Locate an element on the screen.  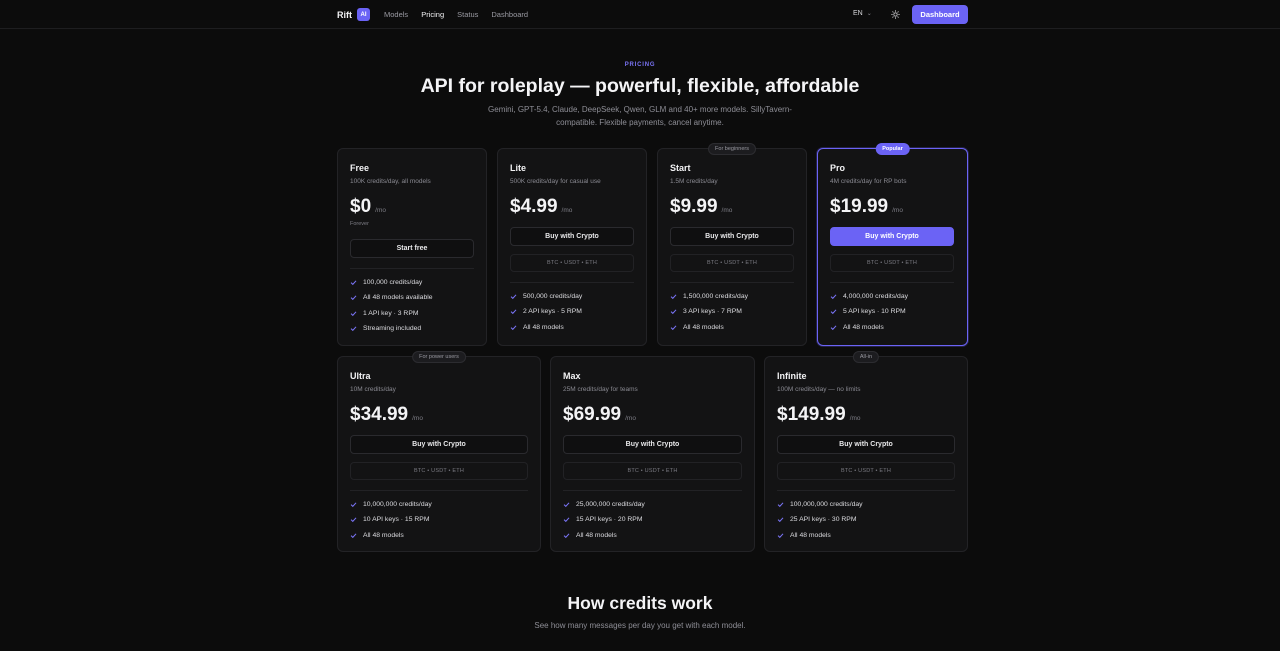
nav-link-status: Status is located at coordinates (467, 14).